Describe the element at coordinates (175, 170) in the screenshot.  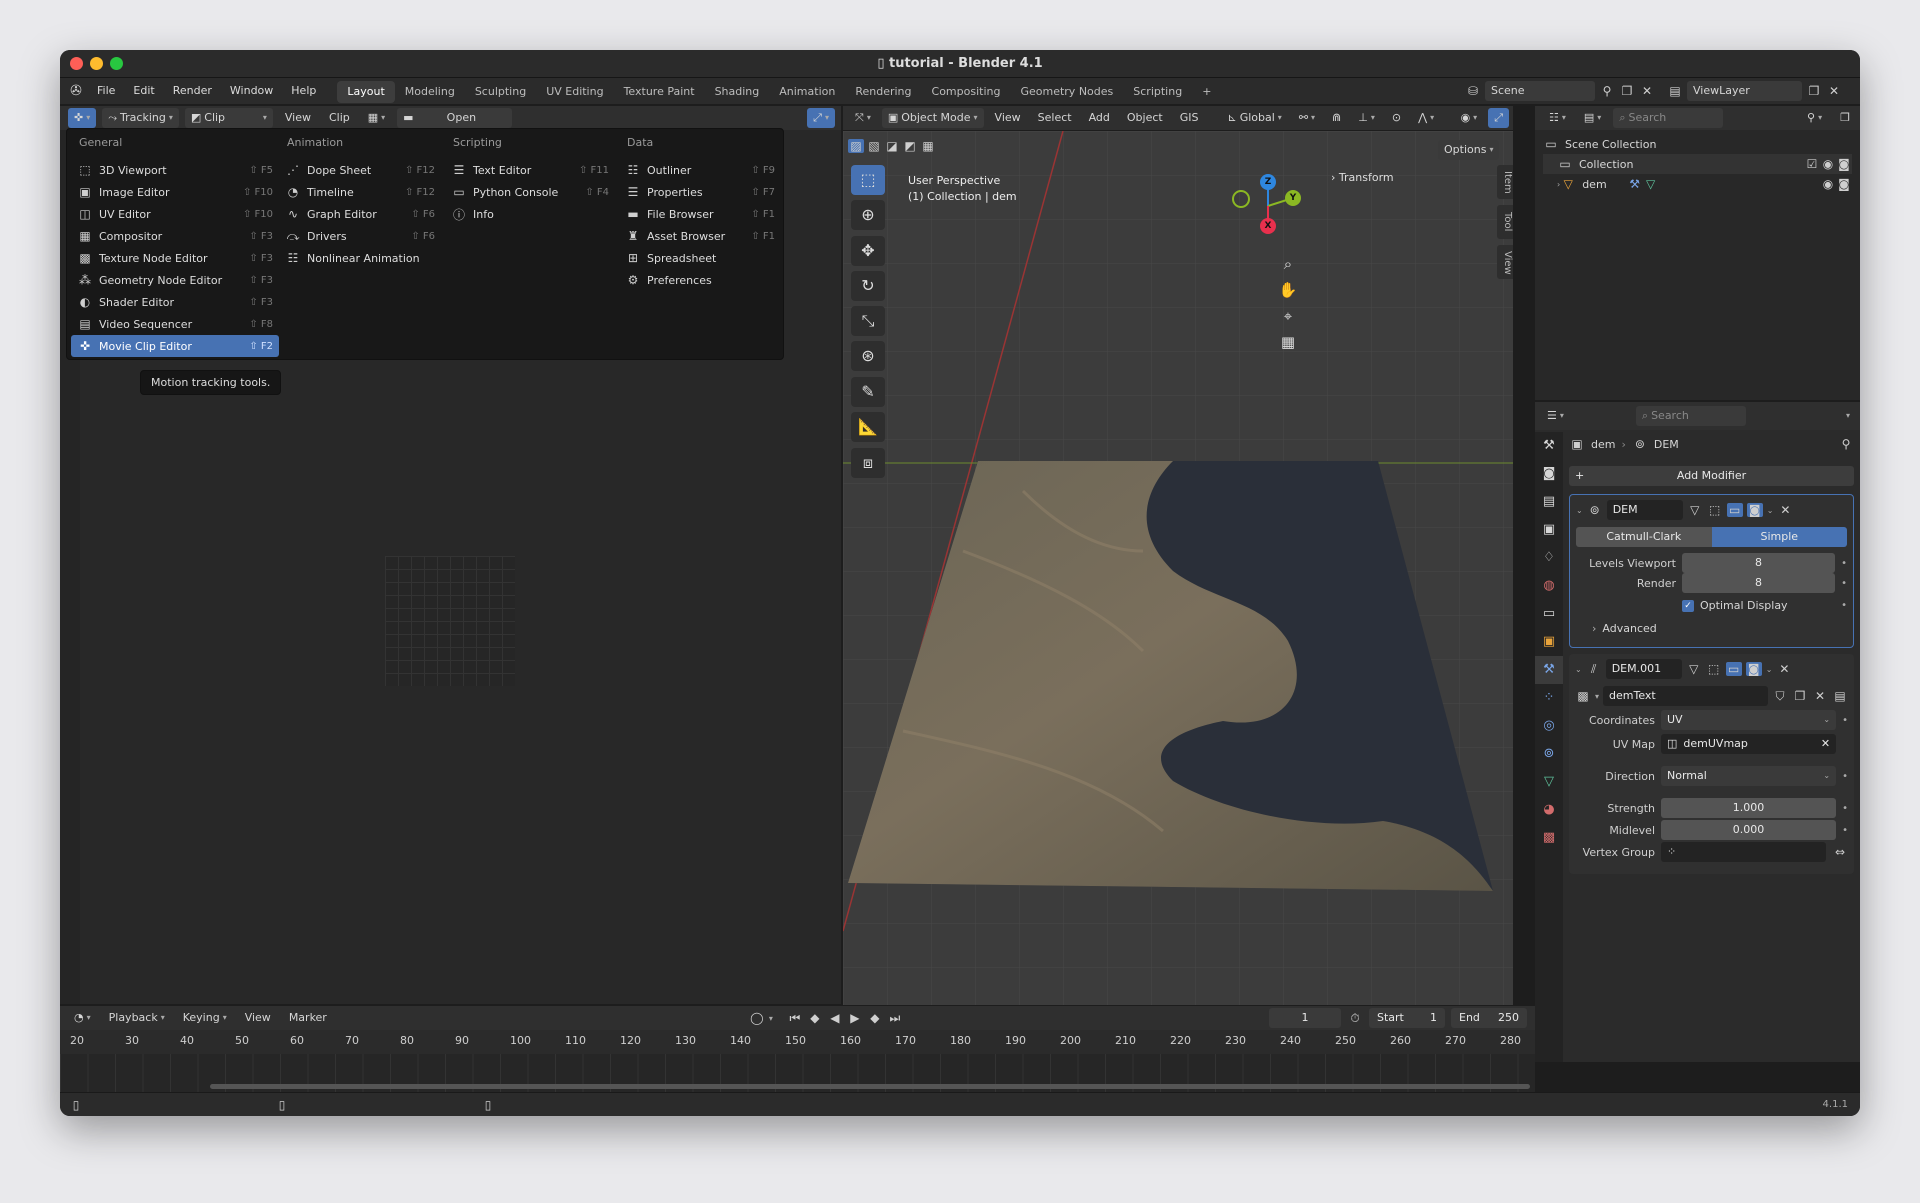
I see `menu-item-3d-viewport: ⬚ 3D Viewport ⇧ F5` at that location.